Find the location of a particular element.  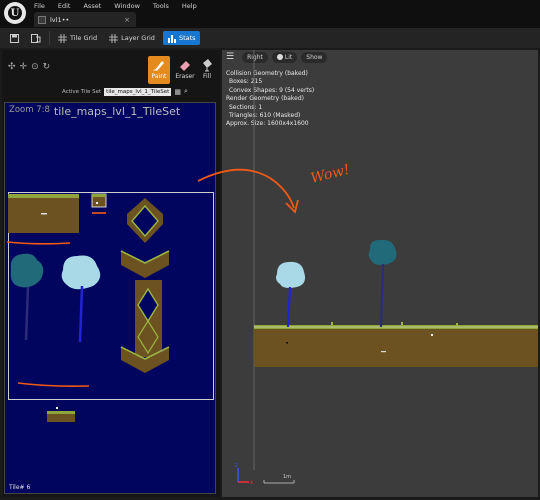

tilemap-preview is located at coordinates (396, 344).